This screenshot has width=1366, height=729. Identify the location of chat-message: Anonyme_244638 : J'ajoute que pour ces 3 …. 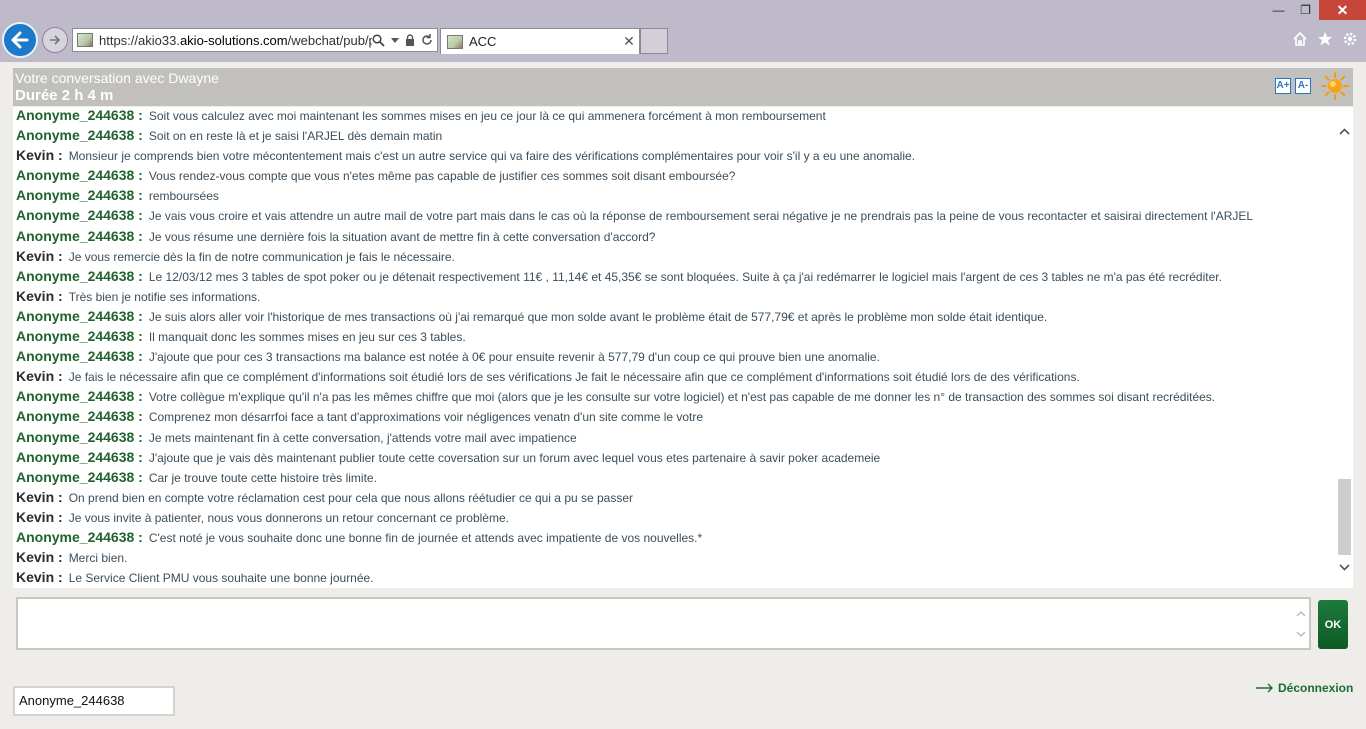
(675, 356).